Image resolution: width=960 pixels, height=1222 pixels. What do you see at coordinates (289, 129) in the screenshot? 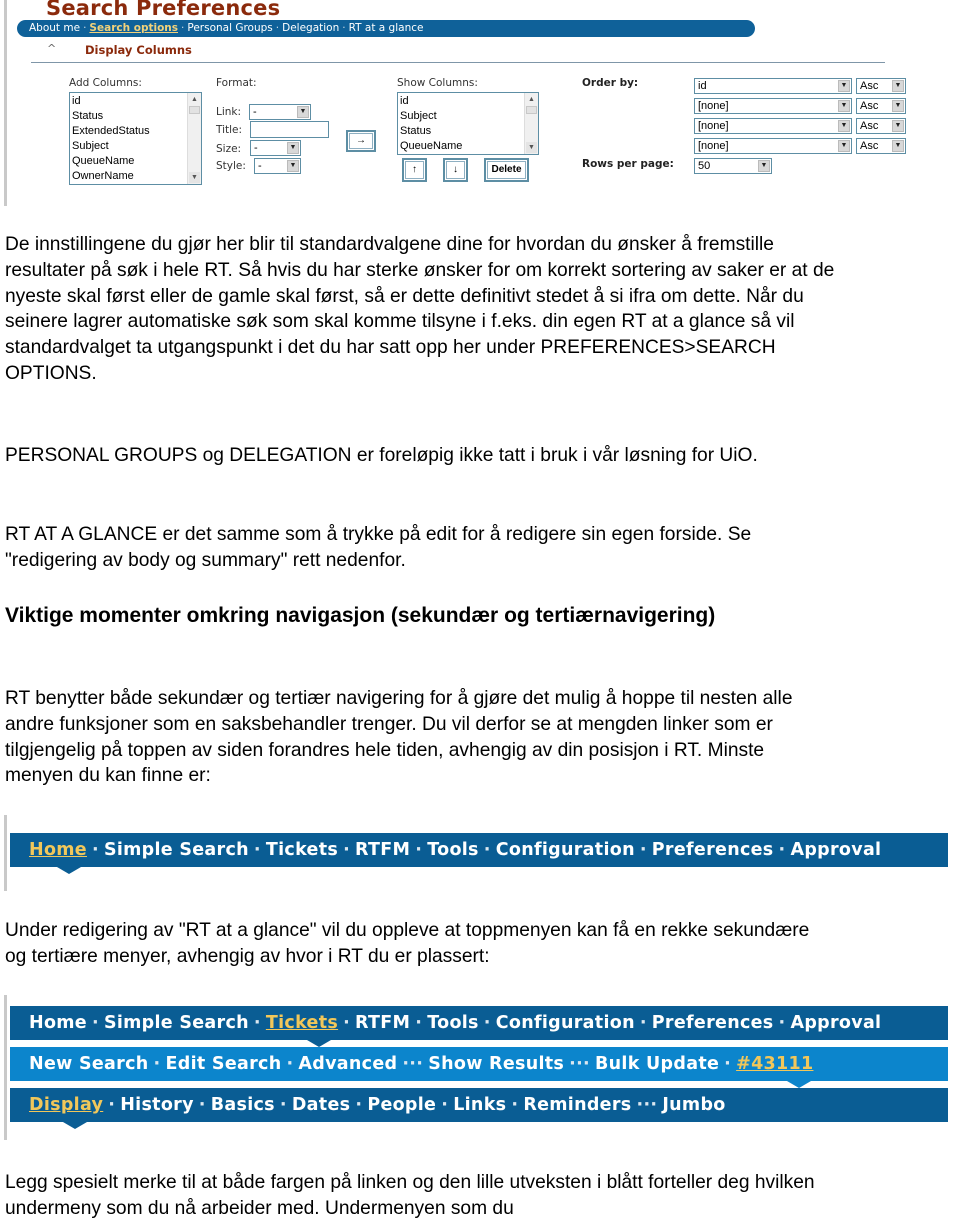
I see `title-input` at bounding box center [289, 129].